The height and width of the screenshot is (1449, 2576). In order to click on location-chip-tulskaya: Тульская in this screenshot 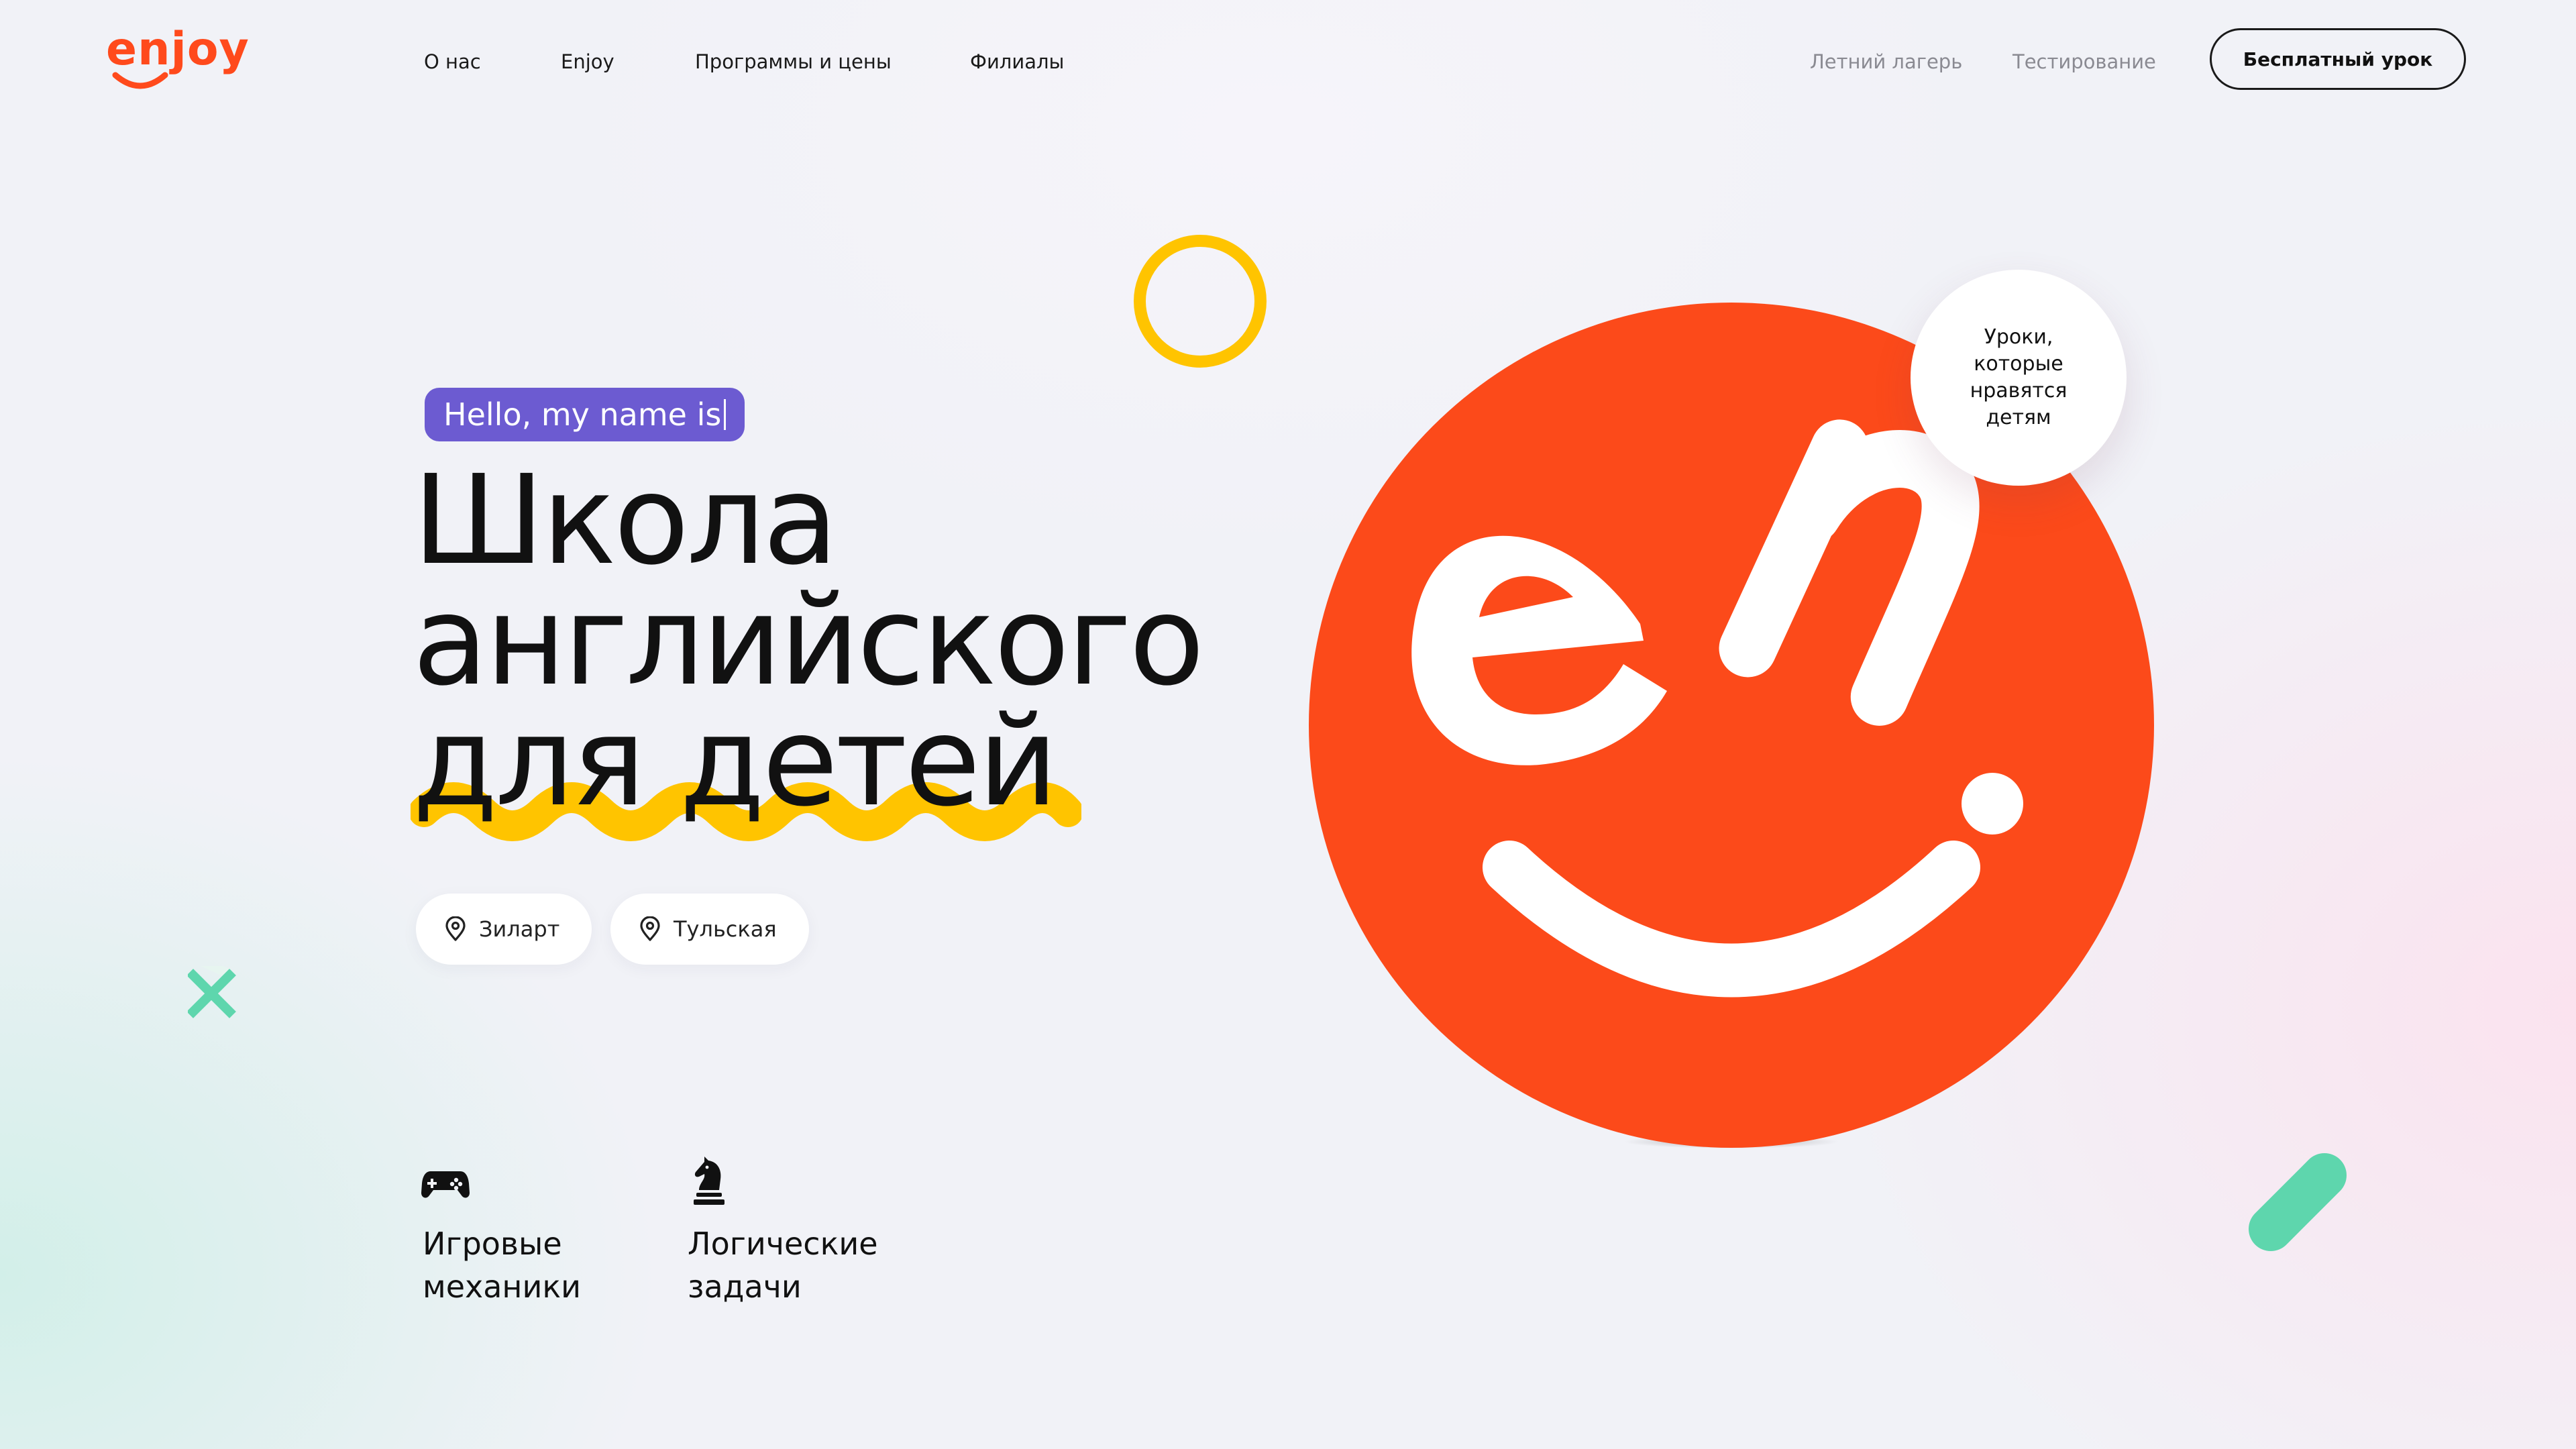, I will do `click(709, 929)`.